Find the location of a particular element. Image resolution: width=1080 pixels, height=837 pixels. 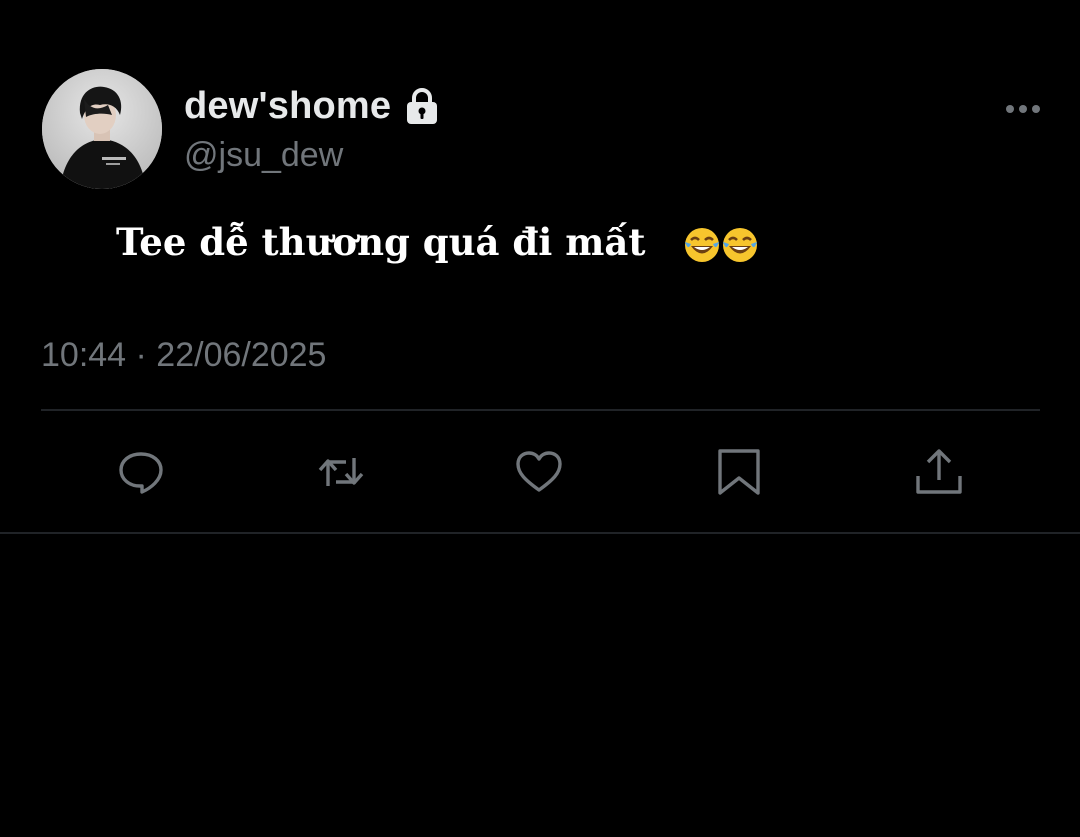

reply-button is located at coordinates (141, 472).